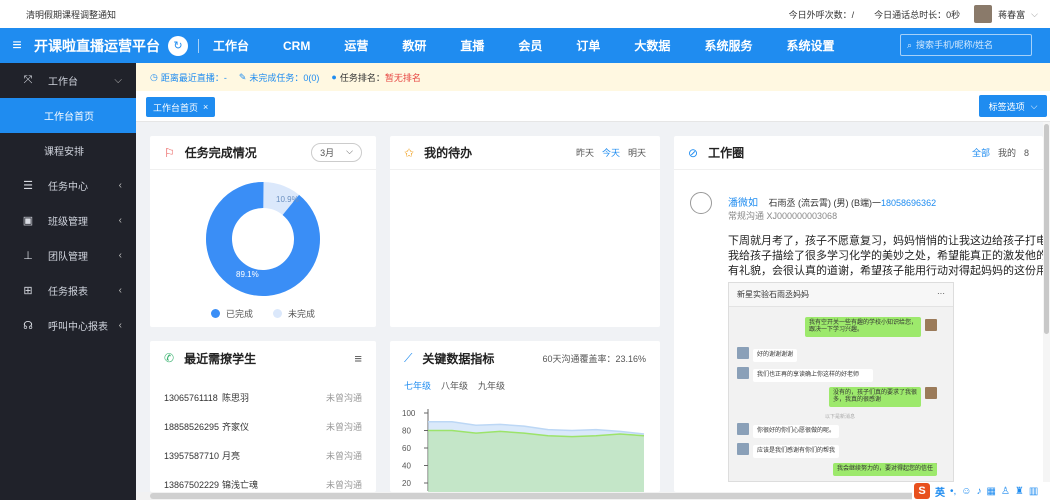 The image size is (1050, 500). Describe the element at coordinates (813, 375) in the screenshot. I see `chat-bubble: 我们也正再的享读确上你这样的好老师` at that location.